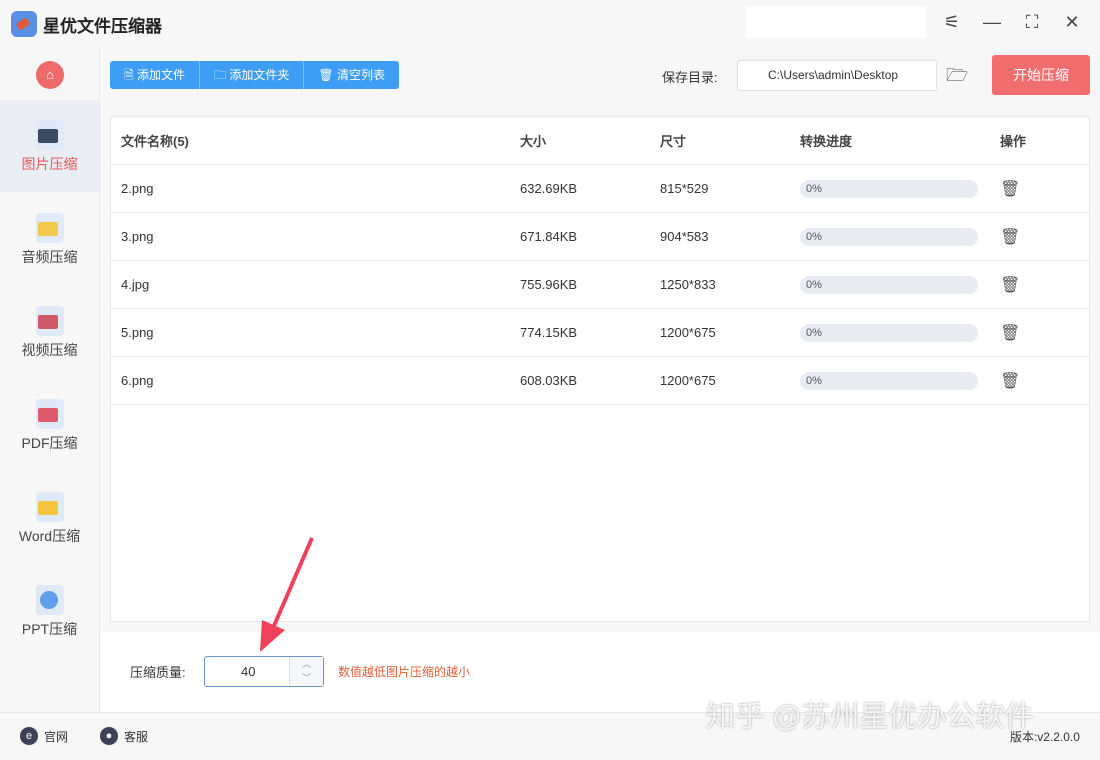  What do you see at coordinates (49, 600) in the screenshot?
I see `ppt-icon` at bounding box center [49, 600].